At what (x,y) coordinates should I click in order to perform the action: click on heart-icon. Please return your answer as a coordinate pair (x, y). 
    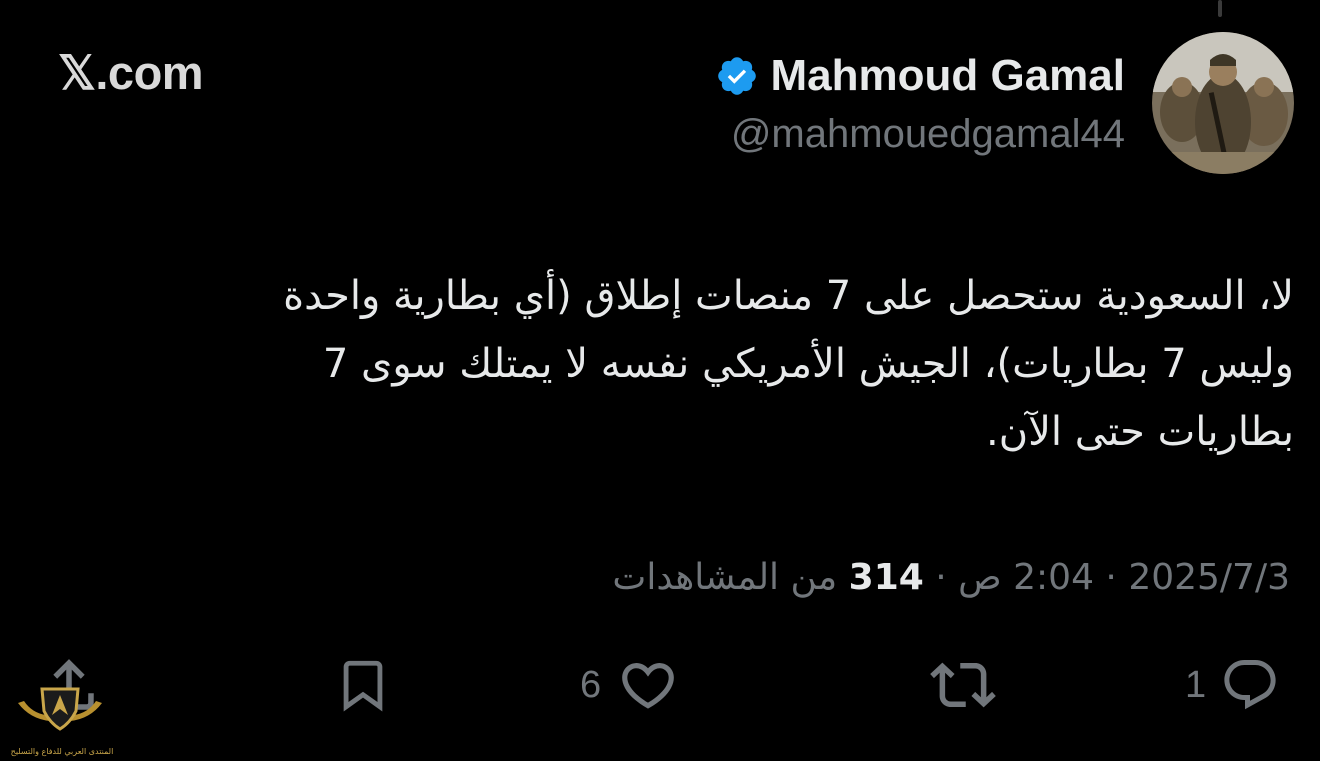
    Looking at the image, I should click on (648, 686).